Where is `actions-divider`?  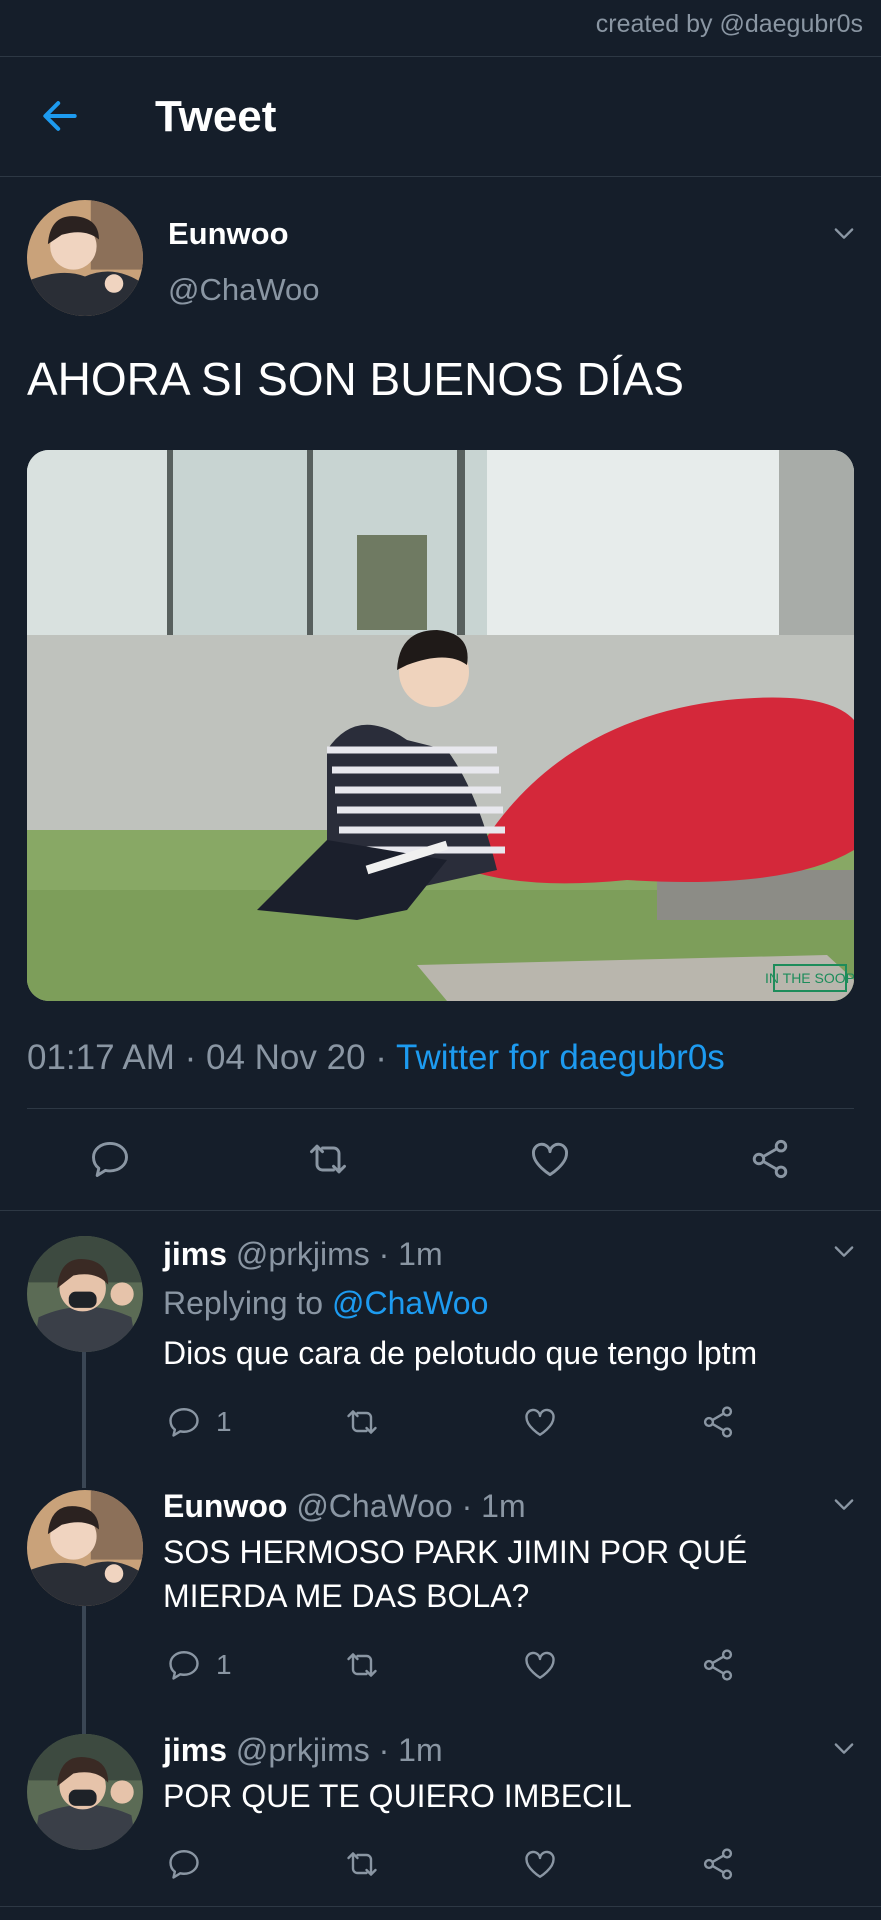 actions-divider is located at coordinates (440, 1210).